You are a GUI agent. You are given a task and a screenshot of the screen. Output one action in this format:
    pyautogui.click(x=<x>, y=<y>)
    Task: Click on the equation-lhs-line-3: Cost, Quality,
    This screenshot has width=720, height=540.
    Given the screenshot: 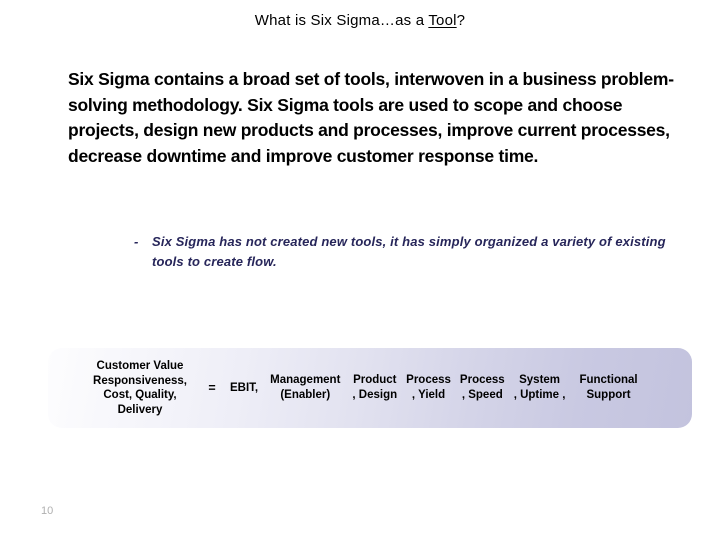 What is the action you would take?
    pyautogui.click(x=140, y=395)
    